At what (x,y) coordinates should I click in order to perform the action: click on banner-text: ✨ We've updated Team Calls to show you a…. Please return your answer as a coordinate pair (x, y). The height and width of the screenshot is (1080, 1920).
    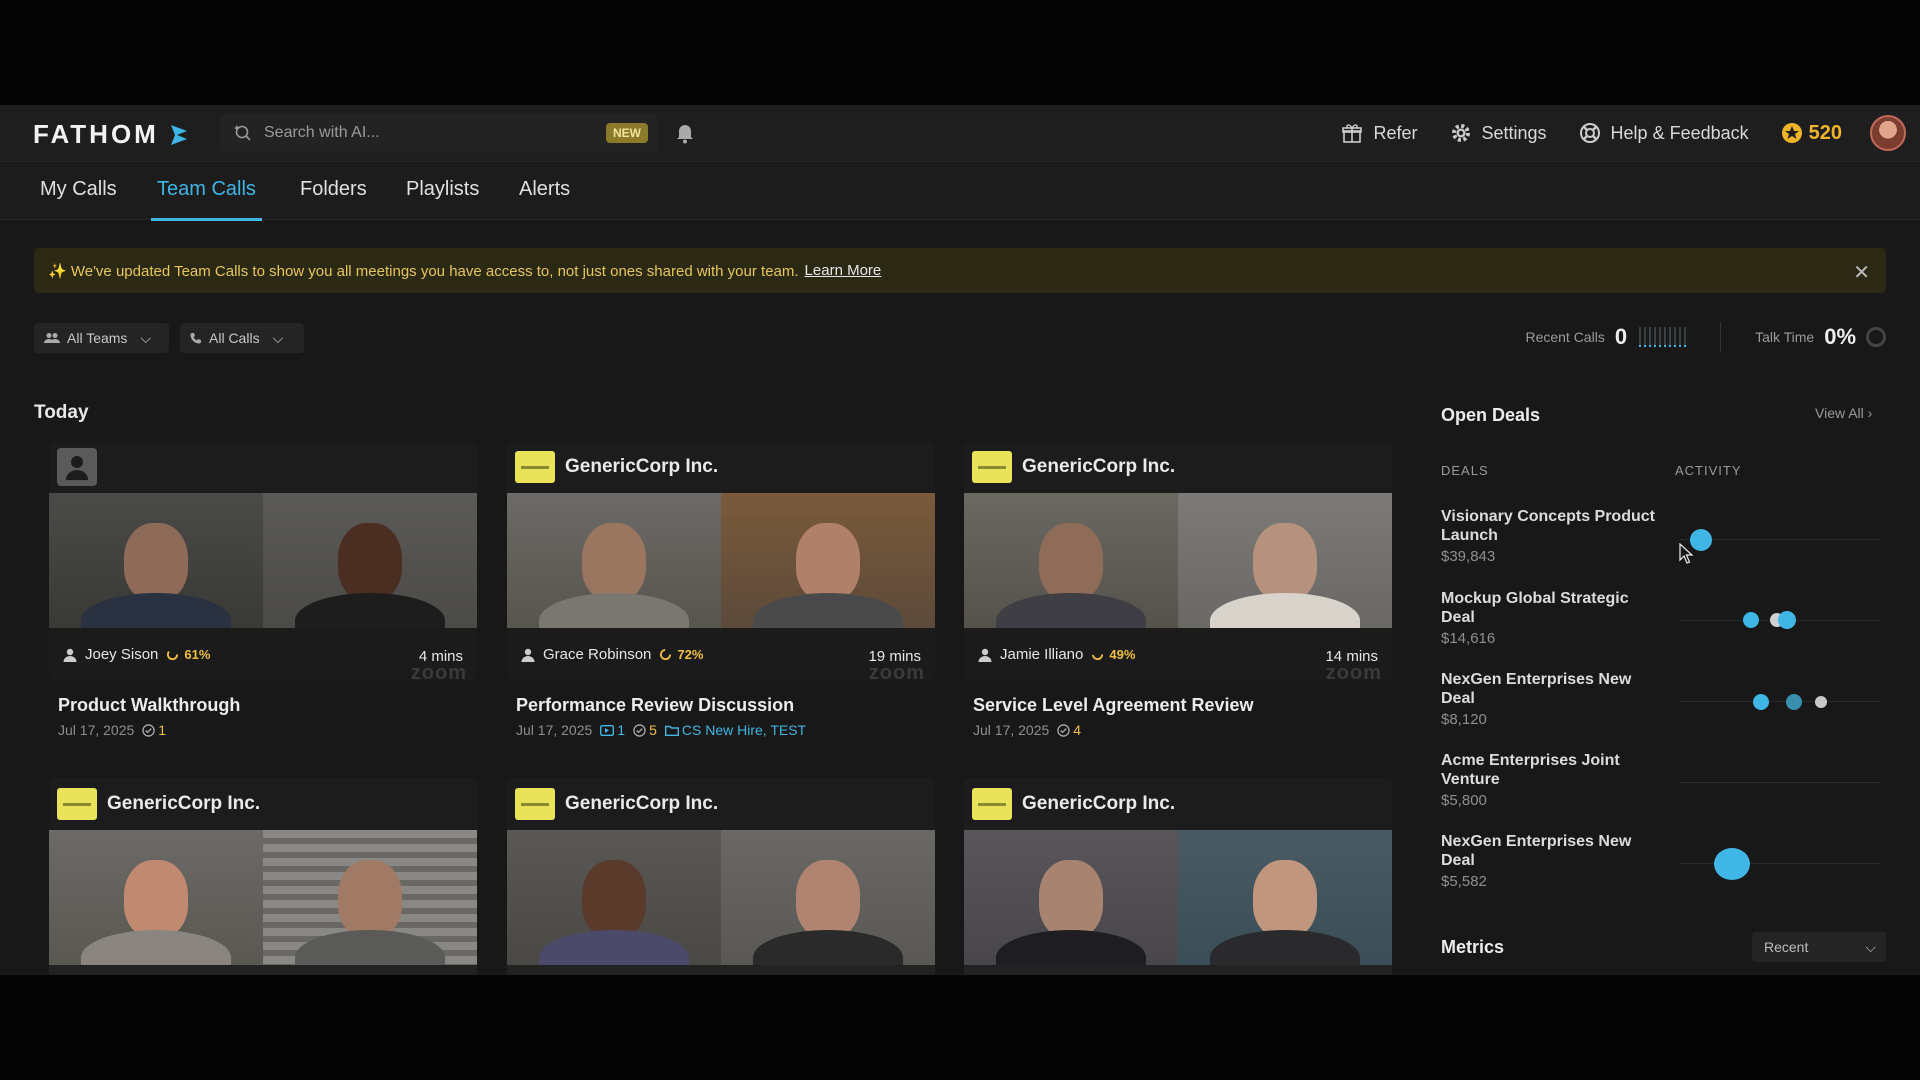
    Looking at the image, I should click on (423, 271).